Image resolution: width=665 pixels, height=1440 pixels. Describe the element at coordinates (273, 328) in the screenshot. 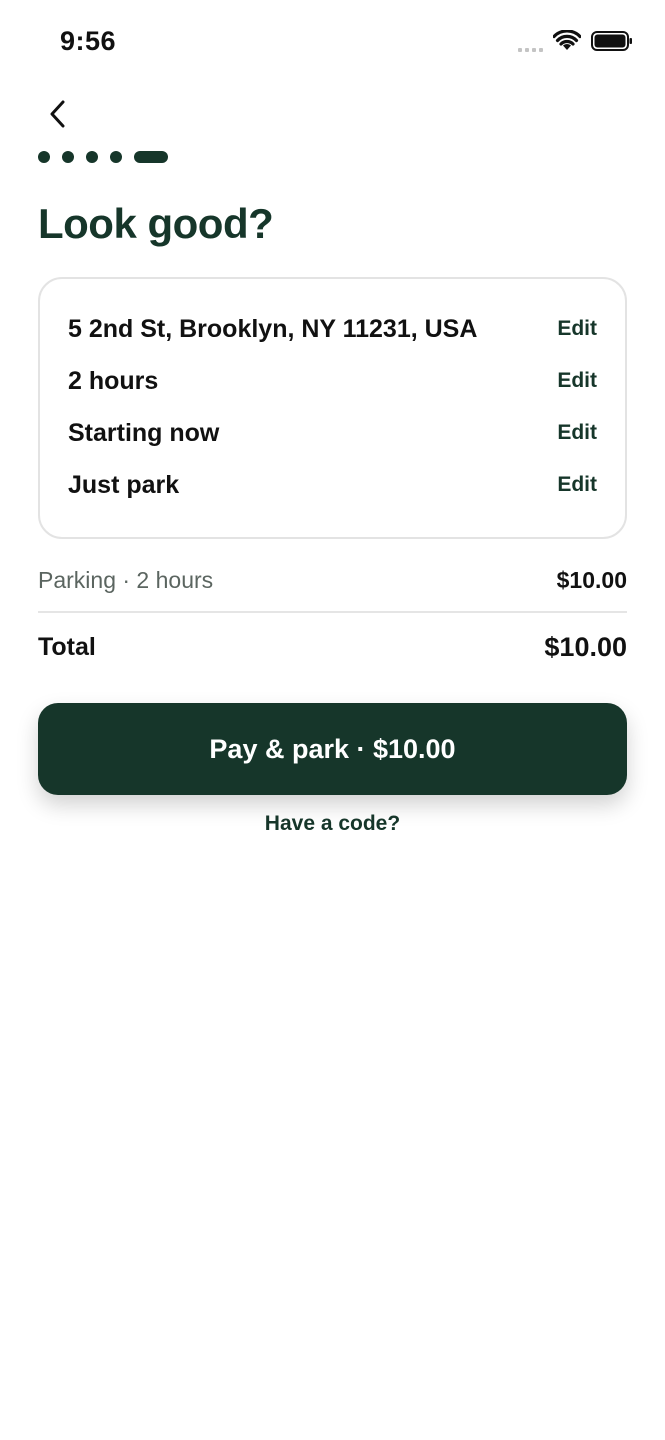

I see `address-text: 5 2nd St, Brooklyn, NY 11231, USA` at that location.